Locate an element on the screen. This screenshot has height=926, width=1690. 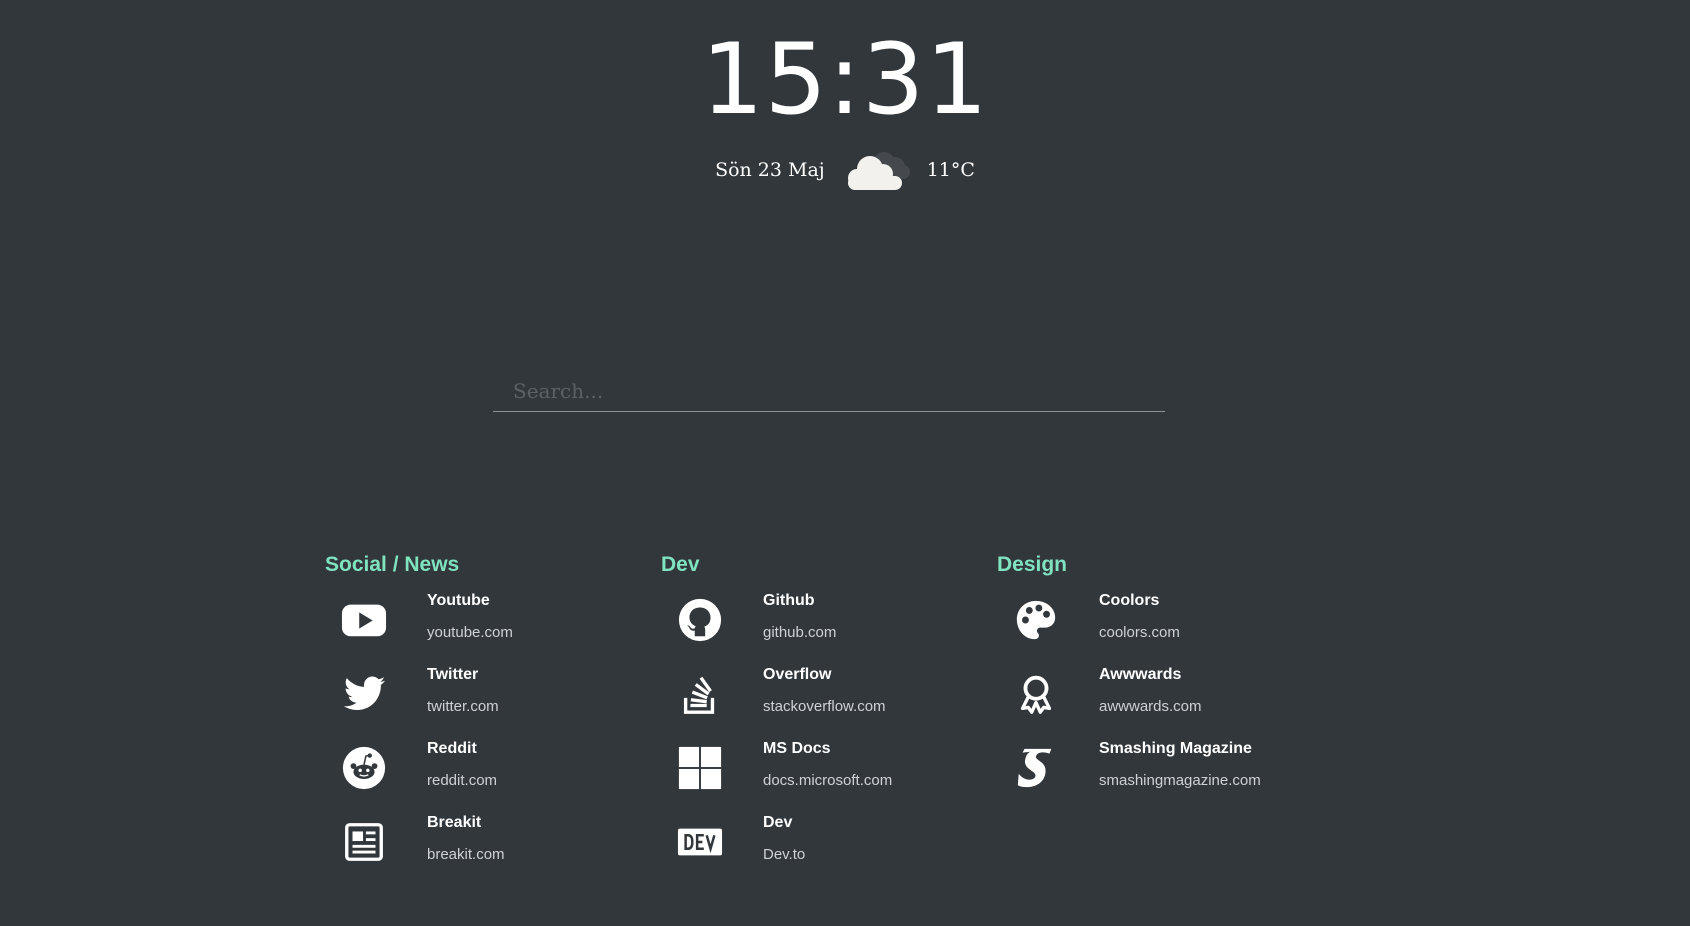
link-smashing-magazine: Smashing Magazine smashingmagazine.com is located at coordinates (1157, 769).